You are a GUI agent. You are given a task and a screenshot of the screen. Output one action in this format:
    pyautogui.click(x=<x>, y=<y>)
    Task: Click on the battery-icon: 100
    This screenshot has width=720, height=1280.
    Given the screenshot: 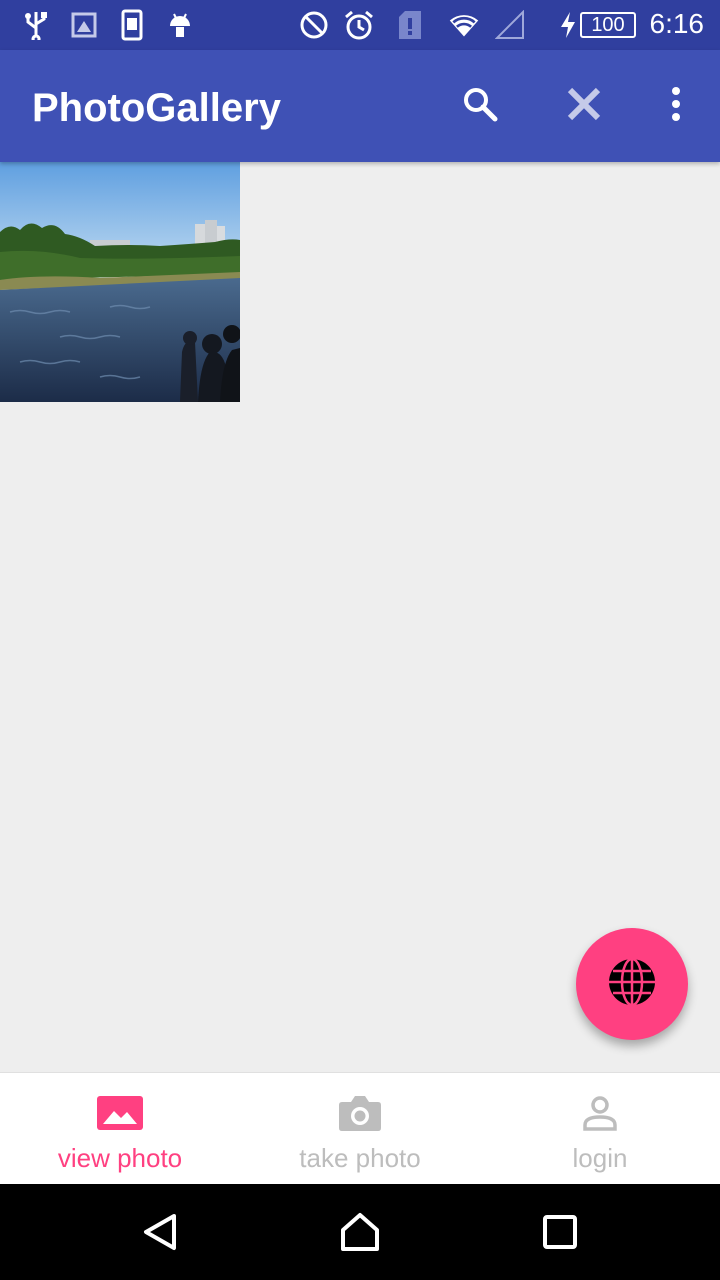 What is the action you would take?
    pyautogui.click(x=608, y=25)
    